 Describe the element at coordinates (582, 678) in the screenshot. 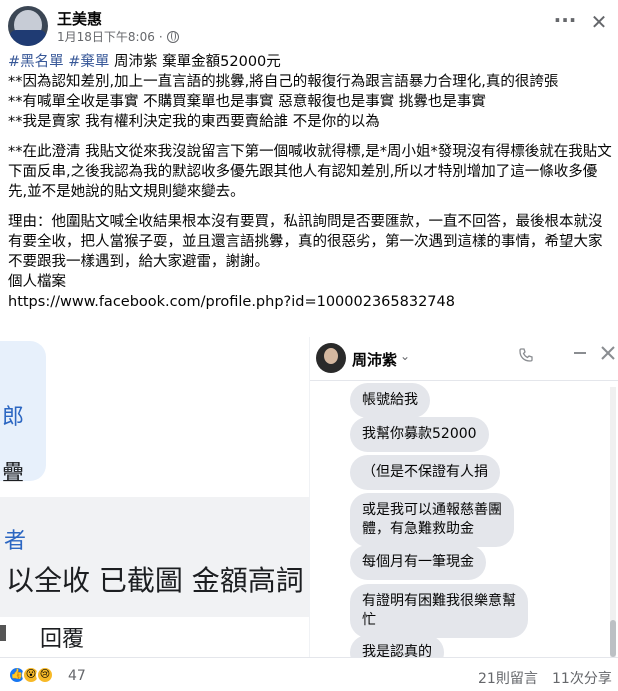

I see `share-count: 11次分享` at that location.